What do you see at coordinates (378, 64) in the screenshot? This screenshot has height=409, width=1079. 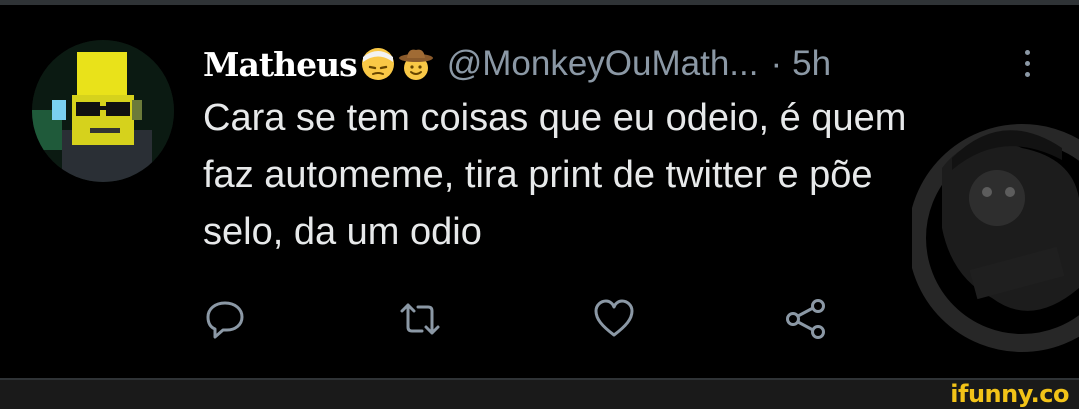 I see `face-with-head-bandage-emoji` at bounding box center [378, 64].